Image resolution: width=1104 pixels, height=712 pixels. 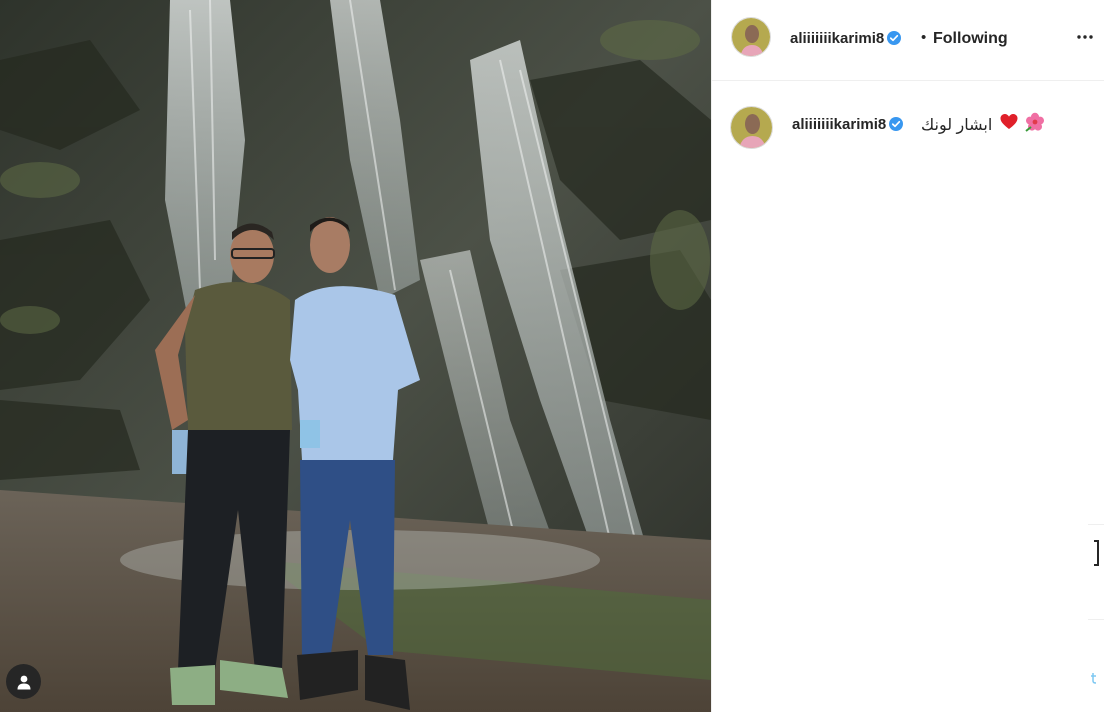 I want to click on hibiscus-icon, so click(x=1034, y=122).